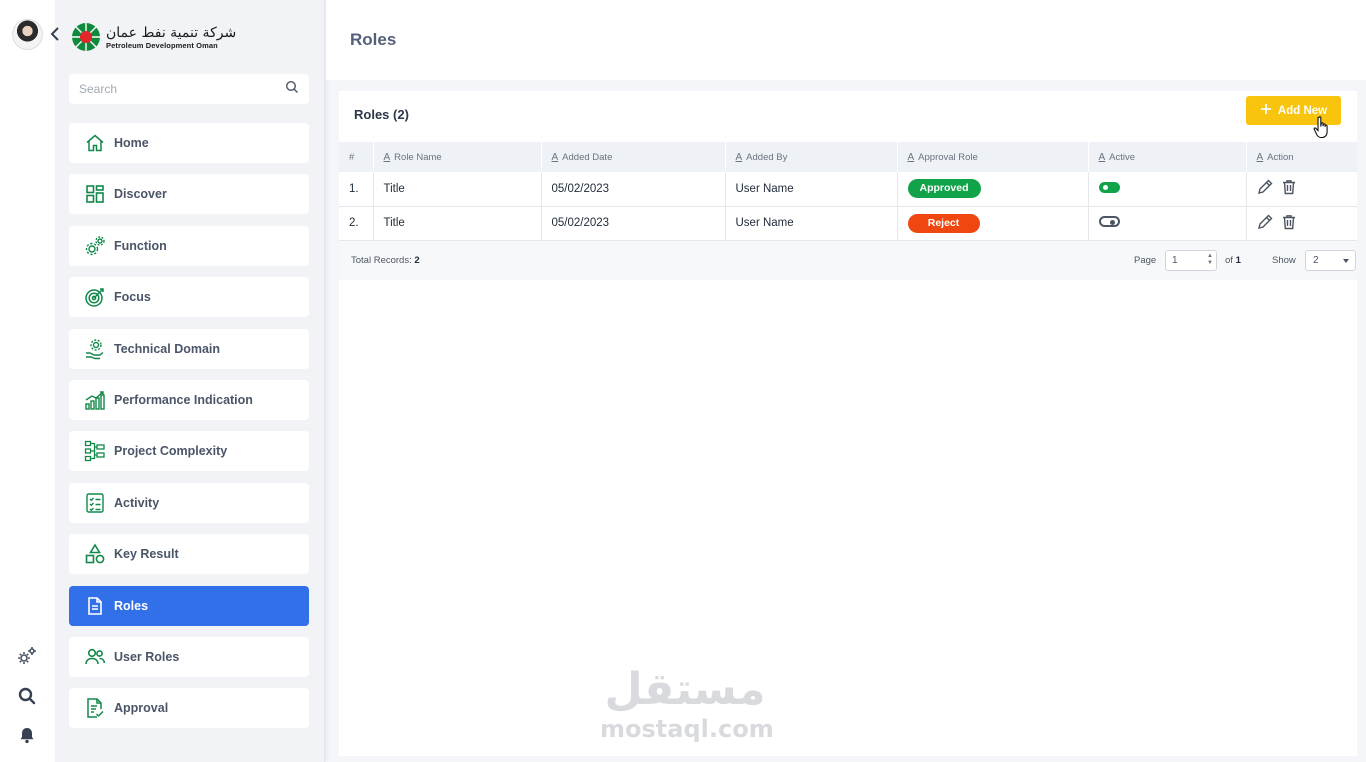 Image resolution: width=1366 pixels, height=762 pixels. I want to click on sidebar-item-home: Home, so click(189, 143).